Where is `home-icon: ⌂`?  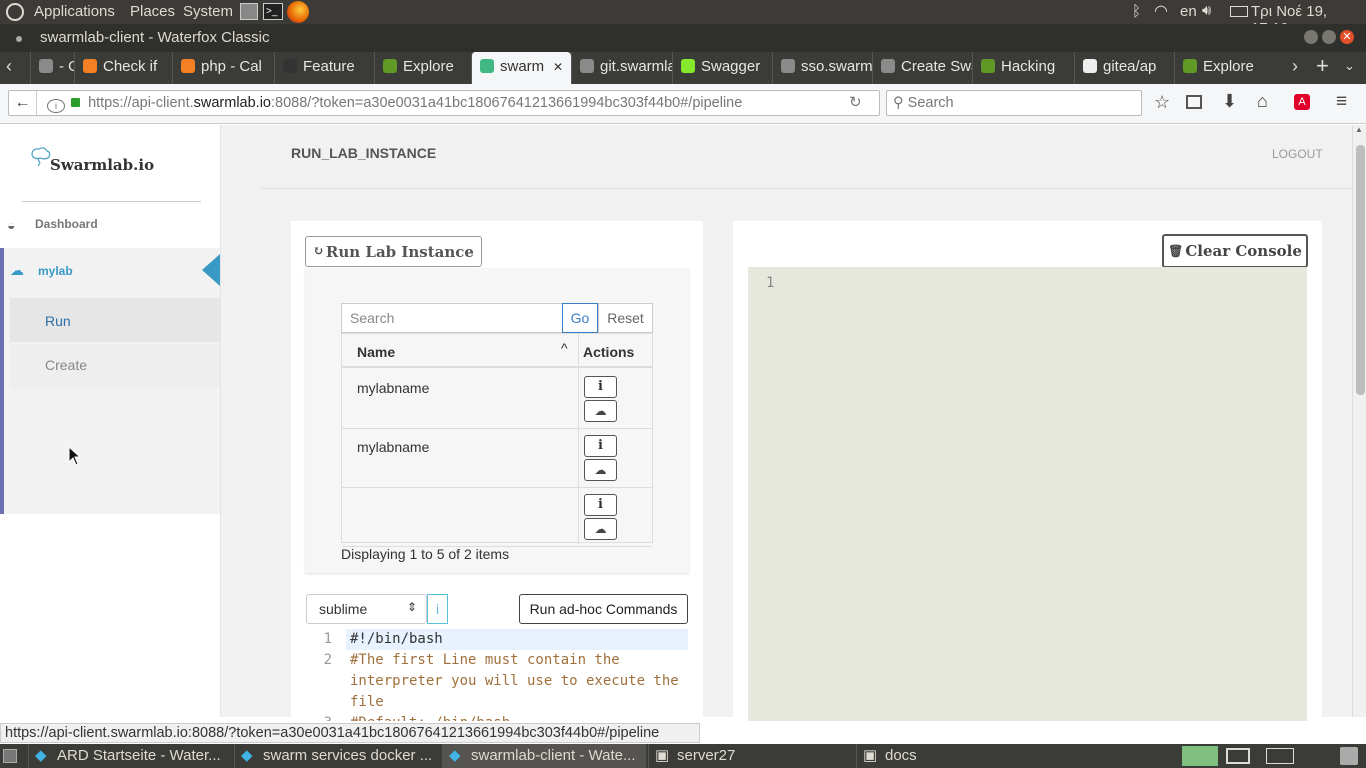
home-icon: ⌂ is located at coordinates (1262, 101).